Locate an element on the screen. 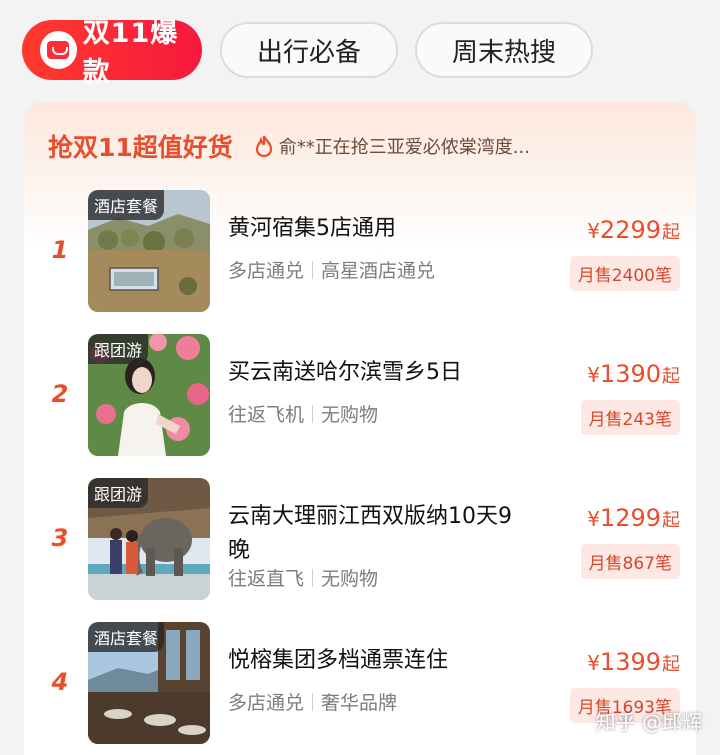 This screenshot has height=755, width=720. product-name: 买云南送哈尔滨雪乡5日 is located at coordinates (345, 372).